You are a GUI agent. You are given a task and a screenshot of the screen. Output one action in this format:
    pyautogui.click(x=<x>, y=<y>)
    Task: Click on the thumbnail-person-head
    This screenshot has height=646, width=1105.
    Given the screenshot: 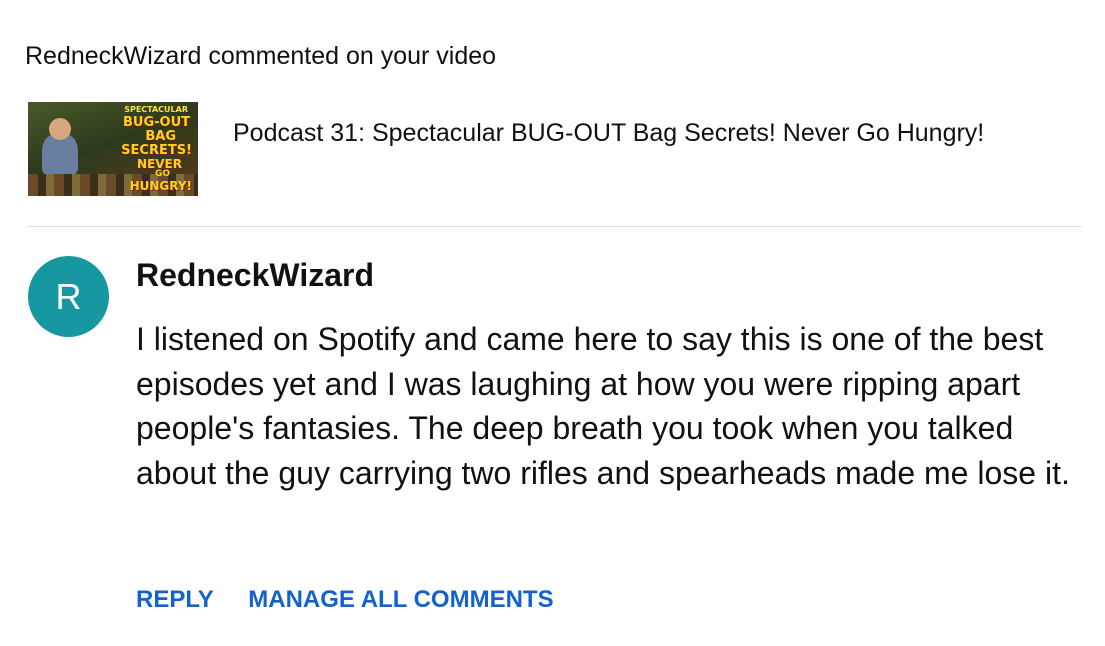 What is the action you would take?
    pyautogui.click(x=60, y=129)
    